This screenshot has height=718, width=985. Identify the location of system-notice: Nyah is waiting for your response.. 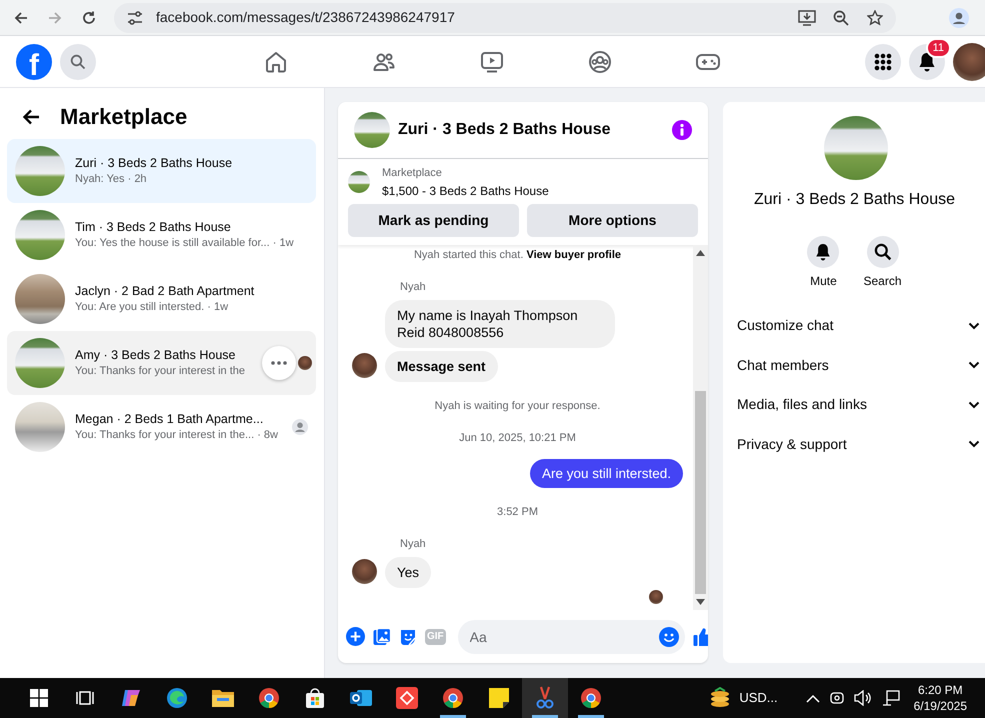
(518, 406).